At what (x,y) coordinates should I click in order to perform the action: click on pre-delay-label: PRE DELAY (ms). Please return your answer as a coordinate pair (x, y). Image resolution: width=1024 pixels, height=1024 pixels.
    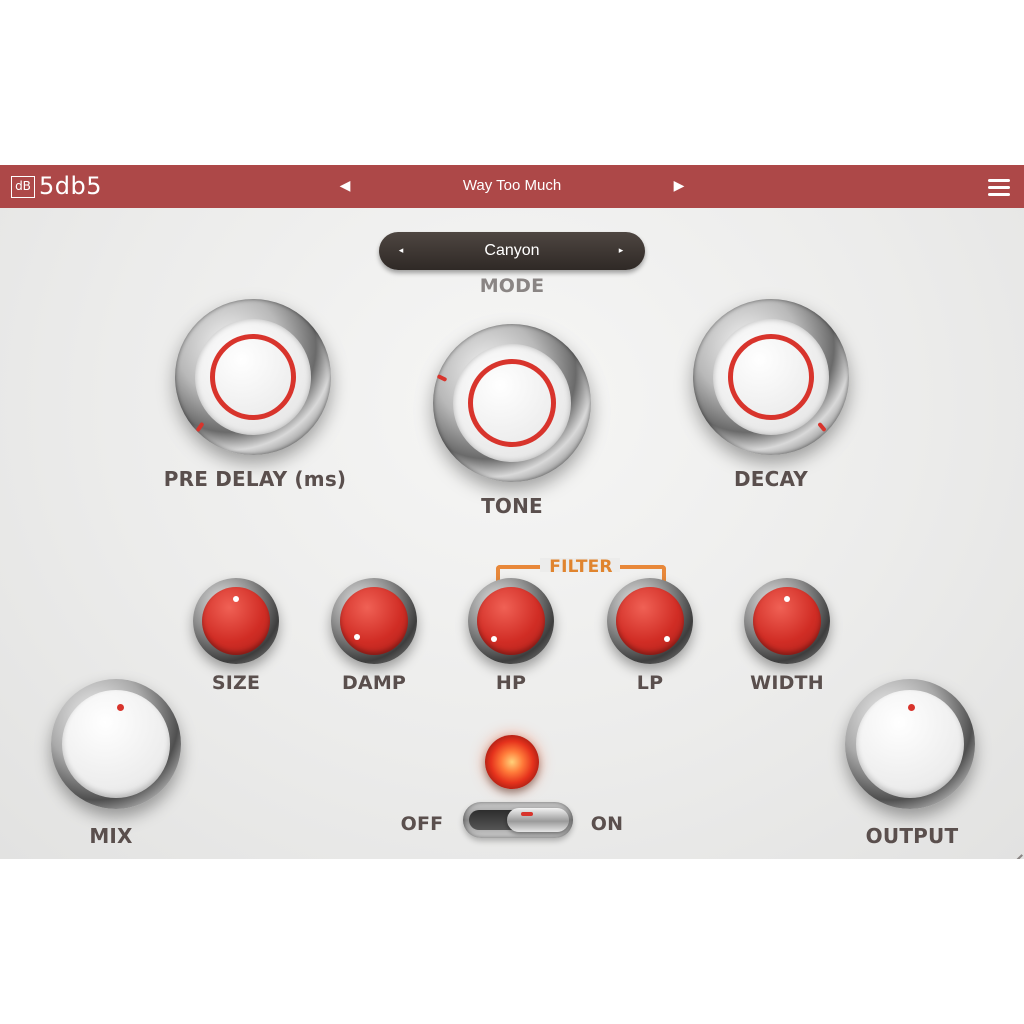
    Looking at the image, I should click on (255, 479).